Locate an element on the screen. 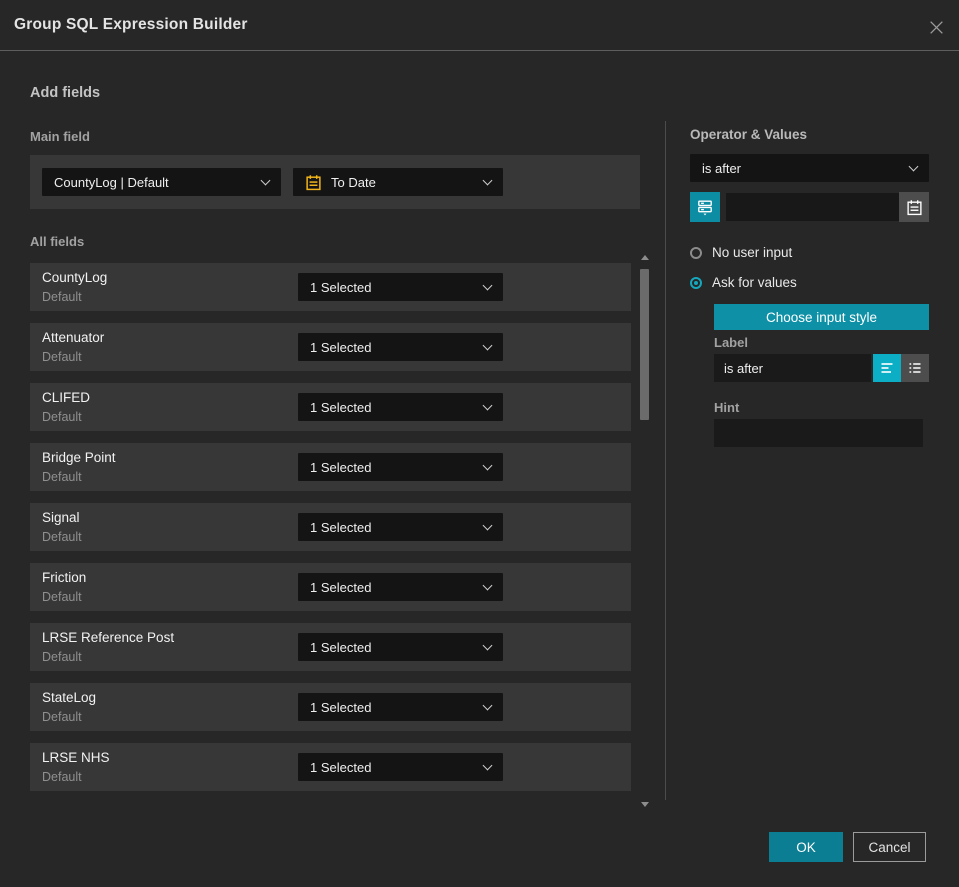 This screenshot has height=887, width=959. radio-checked-icon is located at coordinates (696, 282).